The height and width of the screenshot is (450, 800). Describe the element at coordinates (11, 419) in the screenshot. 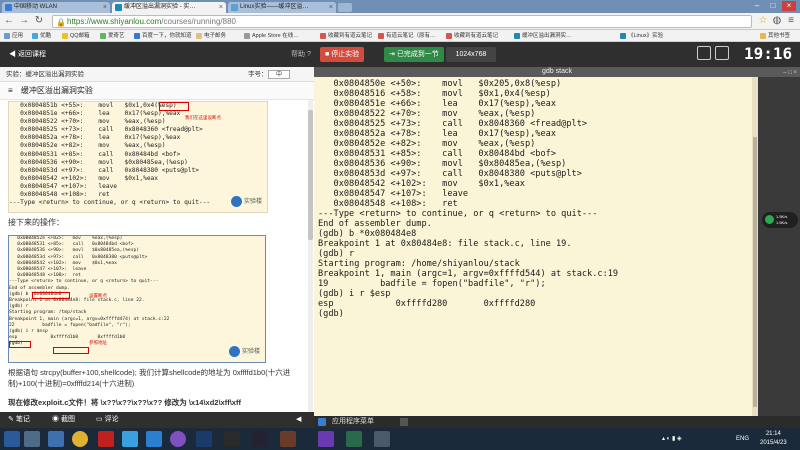

I see `pencil-icon: ✎` at that location.